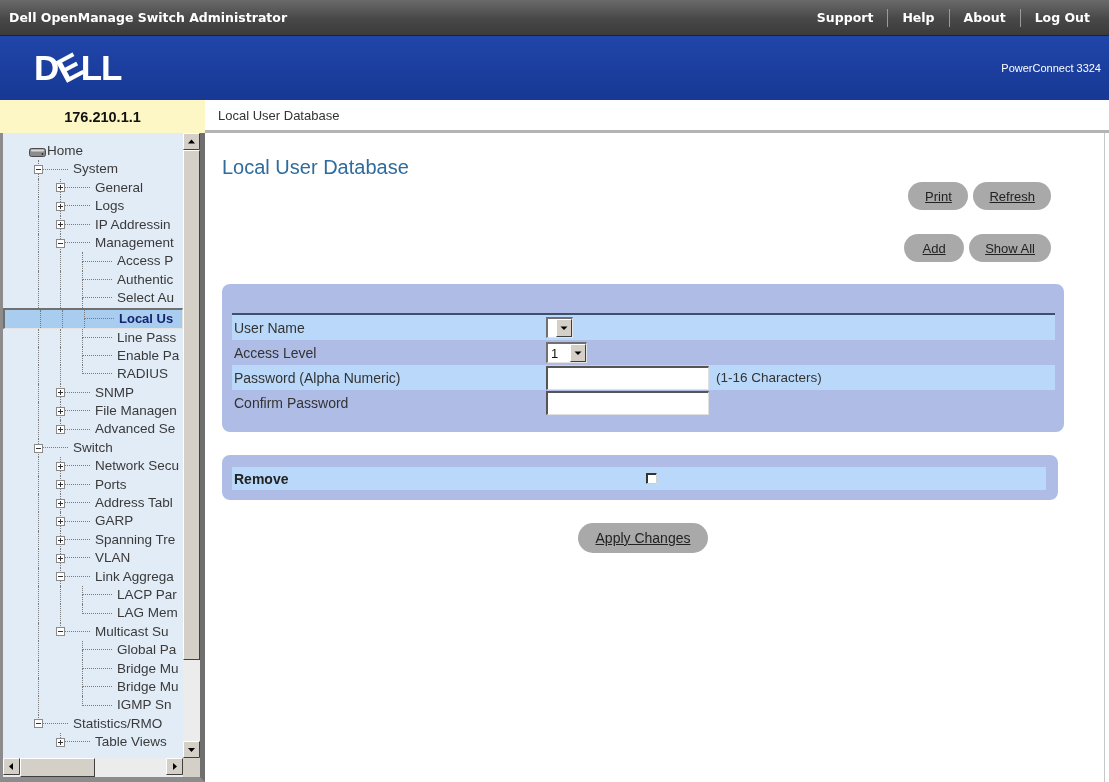 The width and height of the screenshot is (1109, 782). What do you see at coordinates (93, 521) in the screenshot?
I see `tree-item: GARP` at bounding box center [93, 521].